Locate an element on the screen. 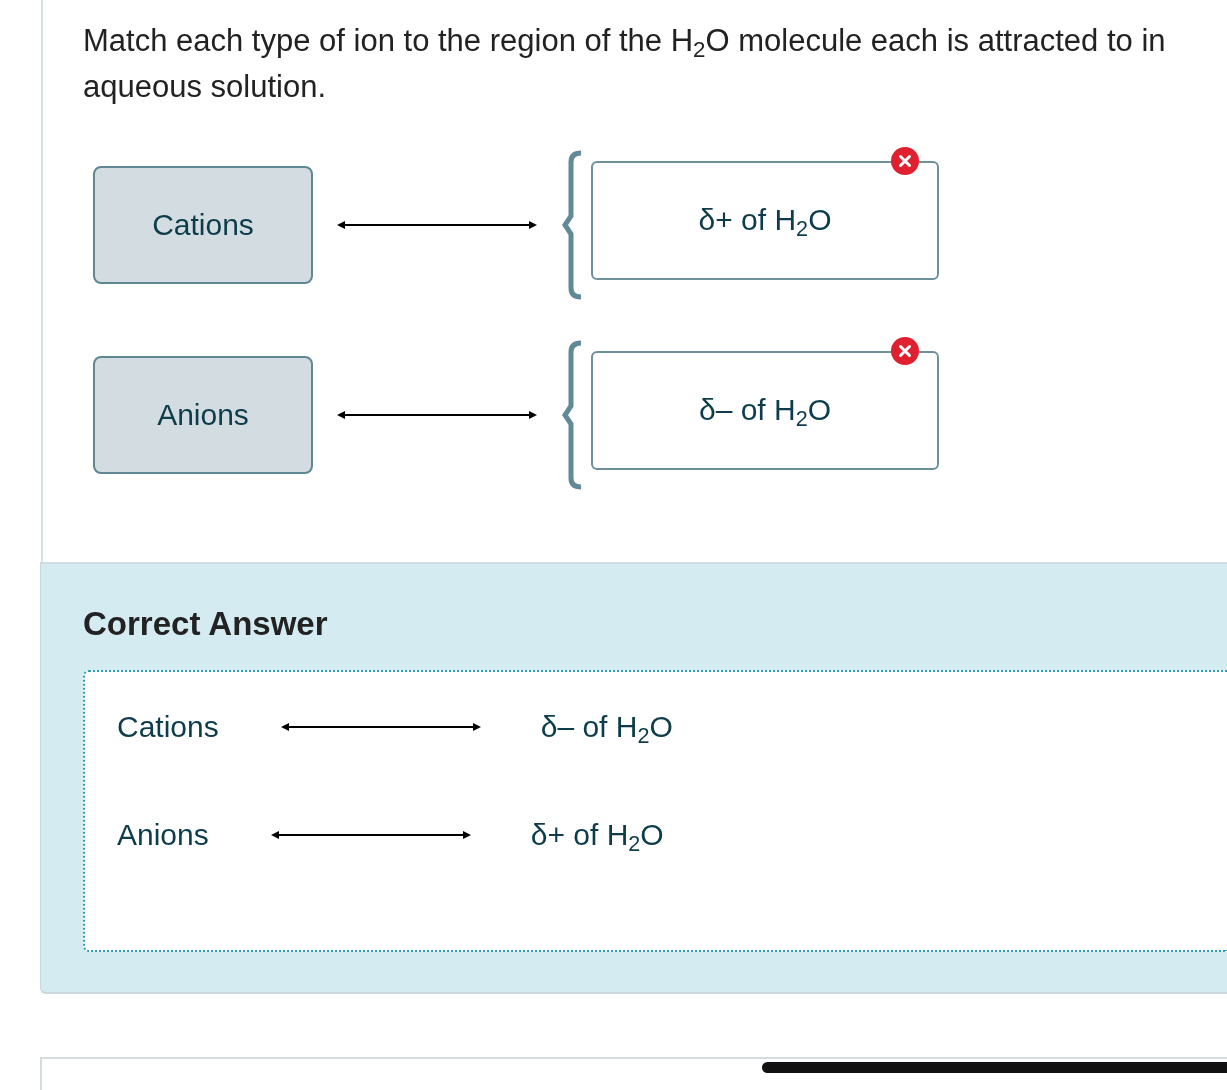 Image resolution: width=1227 pixels, height=1090 pixels. answer-card: δ+ of H$_{2}$O is located at coordinates (765, 220).